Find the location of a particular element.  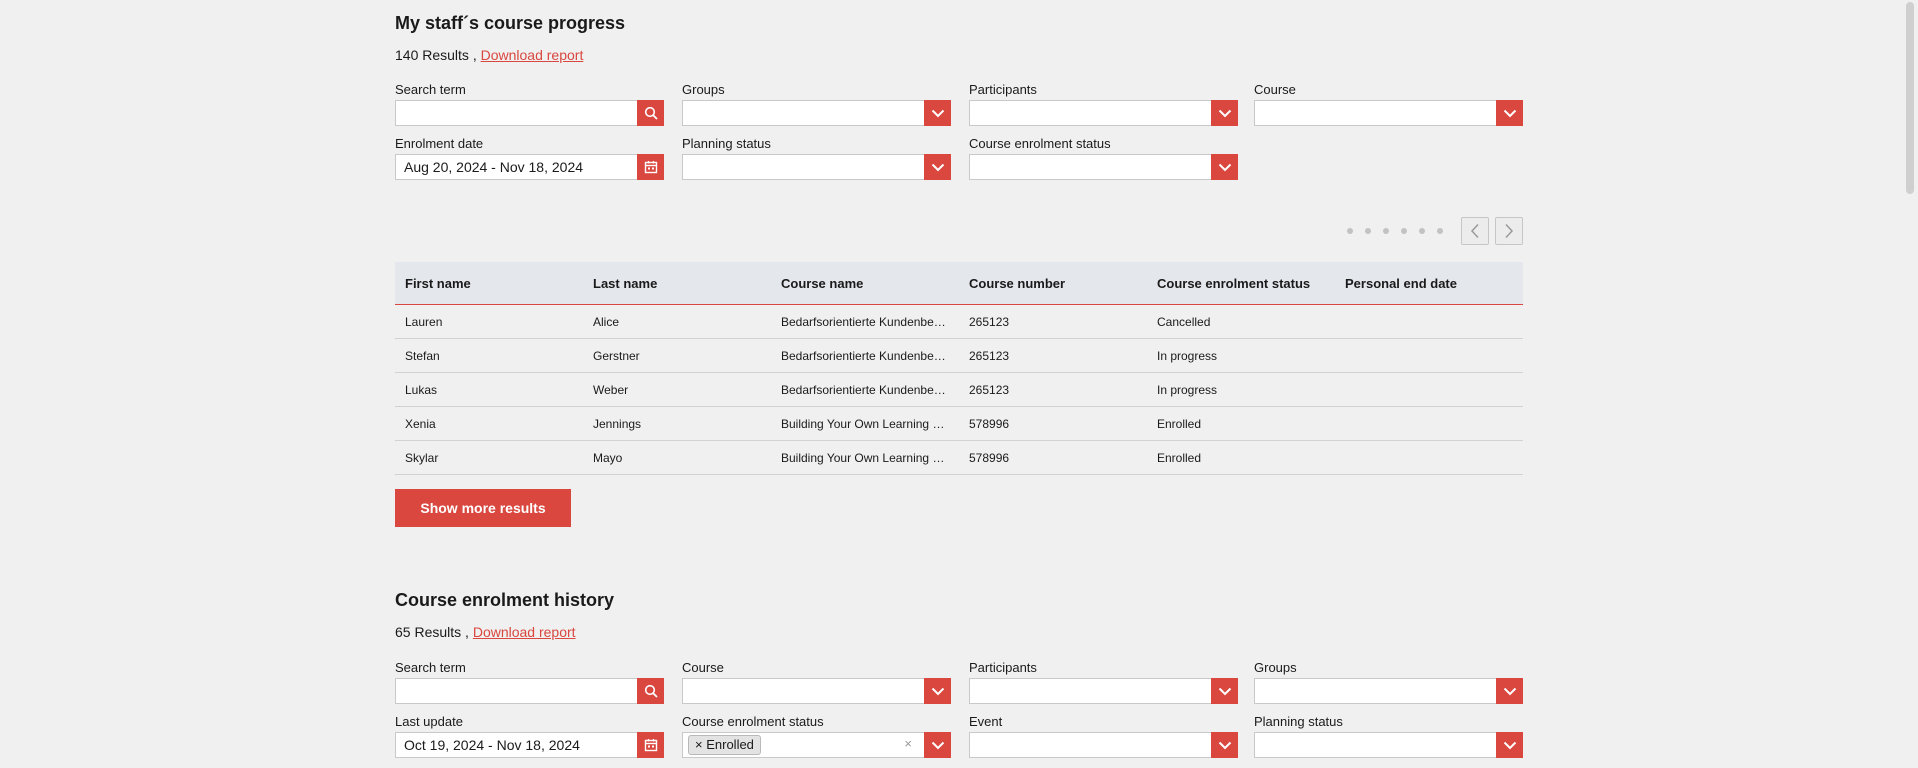

pagination is located at coordinates (1435, 231).